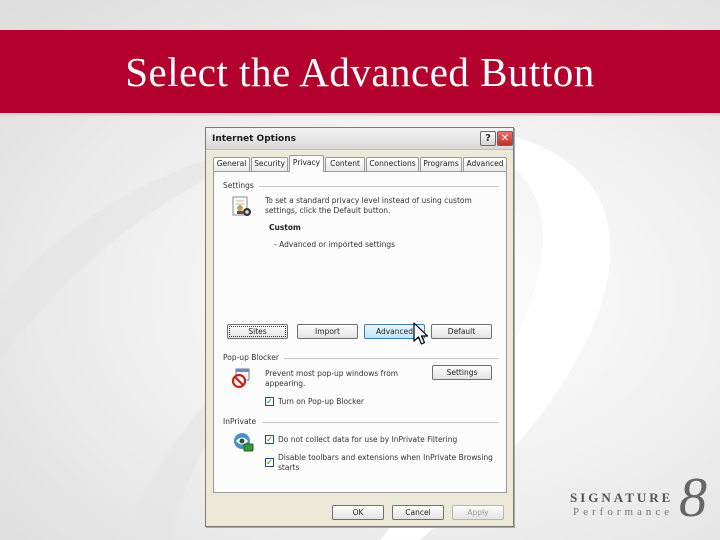 The height and width of the screenshot is (540, 720). What do you see at coordinates (231, 164) in the screenshot?
I see `tab-general: General` at bounding box center [231, 164].